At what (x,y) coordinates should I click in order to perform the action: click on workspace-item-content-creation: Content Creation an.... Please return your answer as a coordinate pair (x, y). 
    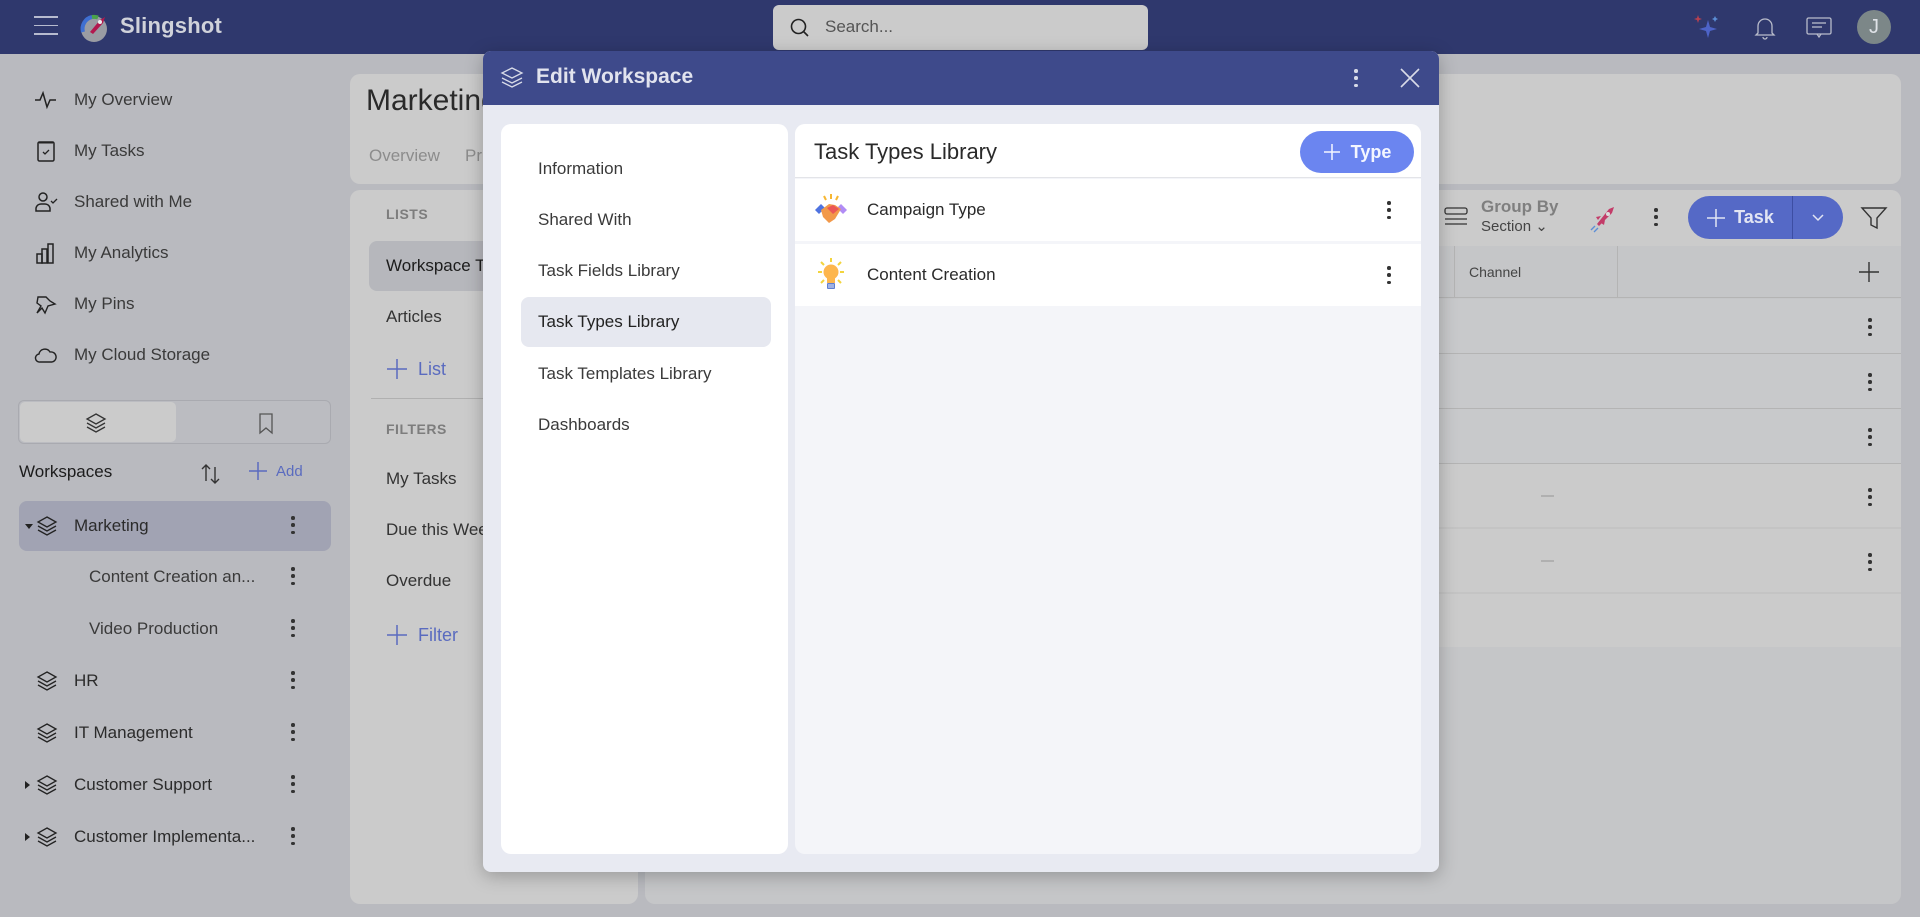
    Looking at the image, I should click on (175, 577).